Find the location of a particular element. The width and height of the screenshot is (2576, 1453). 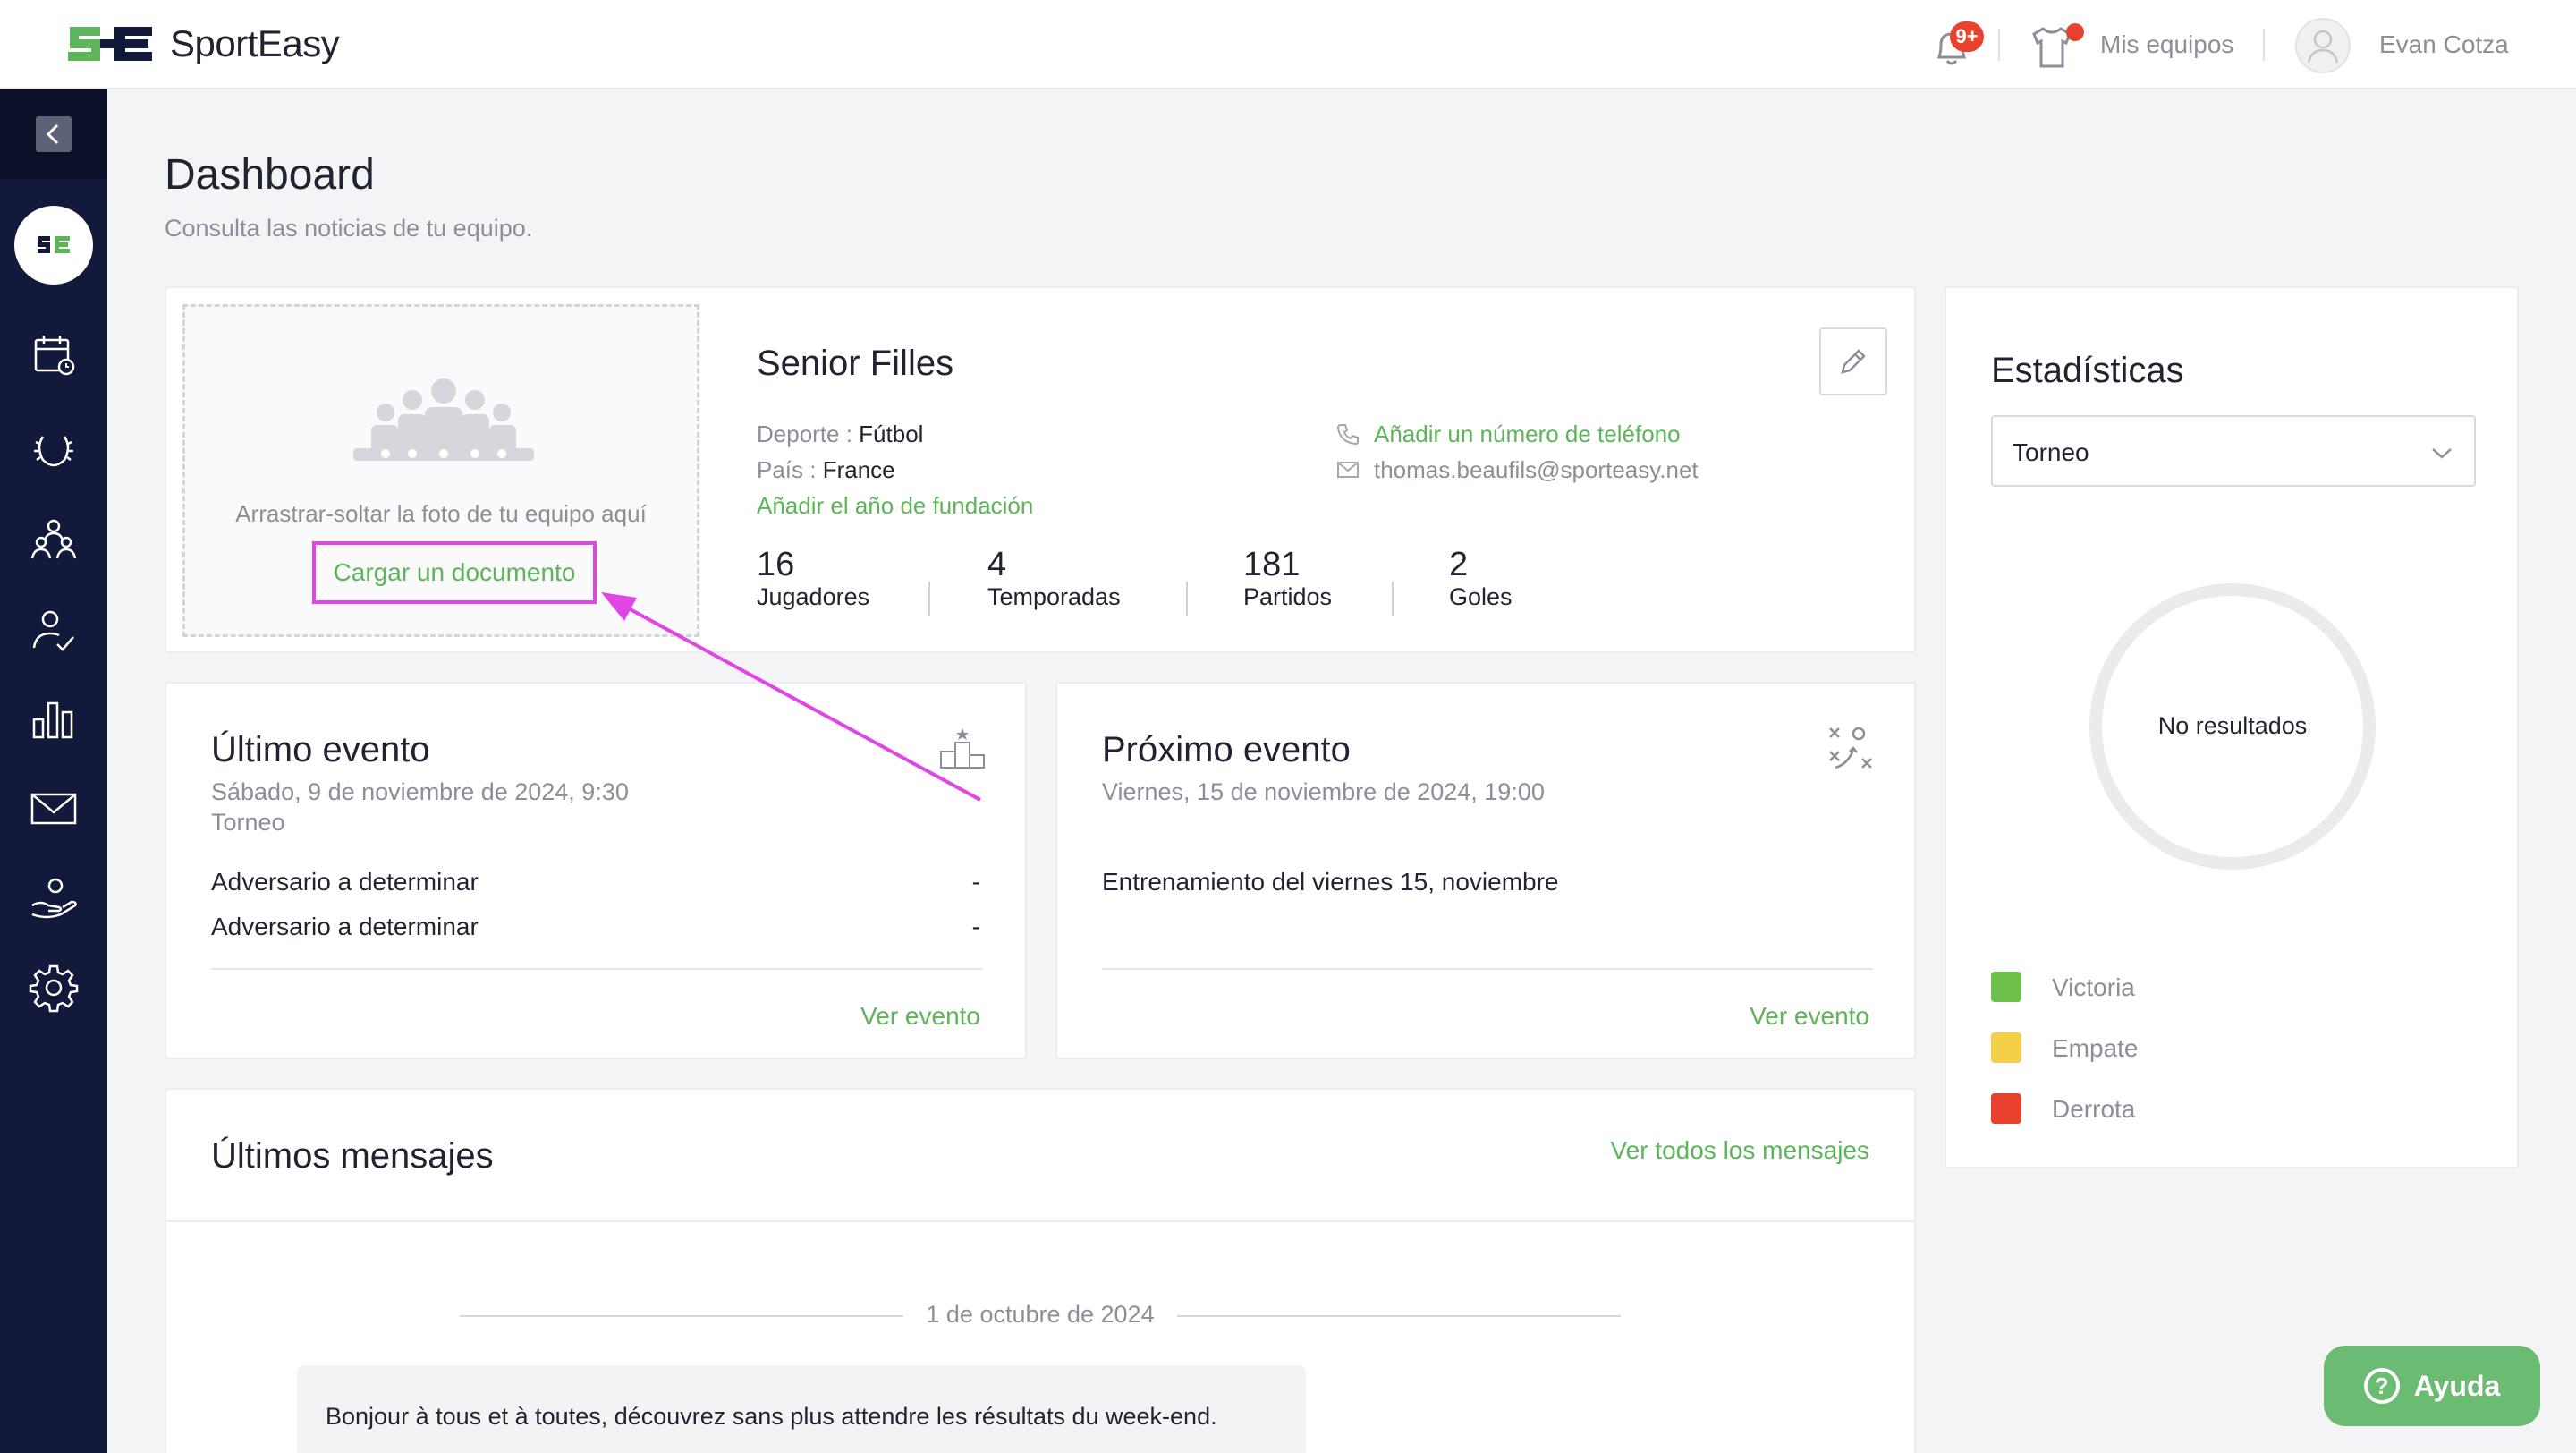

next-event-description: Entrenamiento del viernes 15, noviembre is located at coordinates (1330, 882).